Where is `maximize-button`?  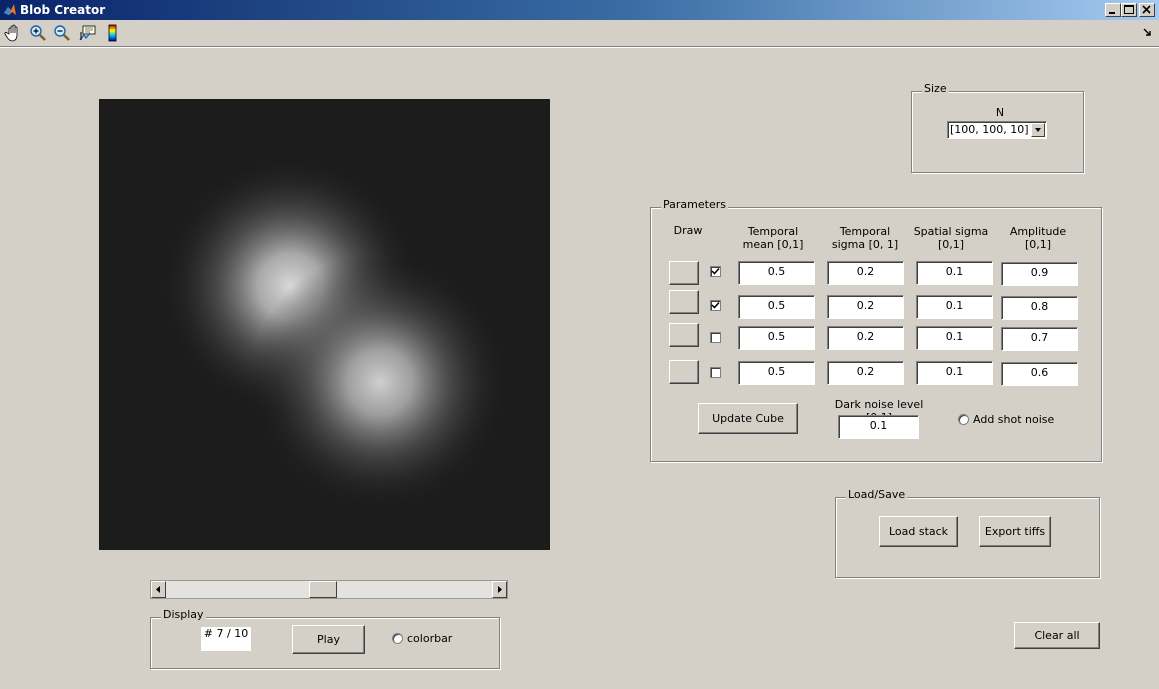
maximize-button is located at coordinates (1129, 10).